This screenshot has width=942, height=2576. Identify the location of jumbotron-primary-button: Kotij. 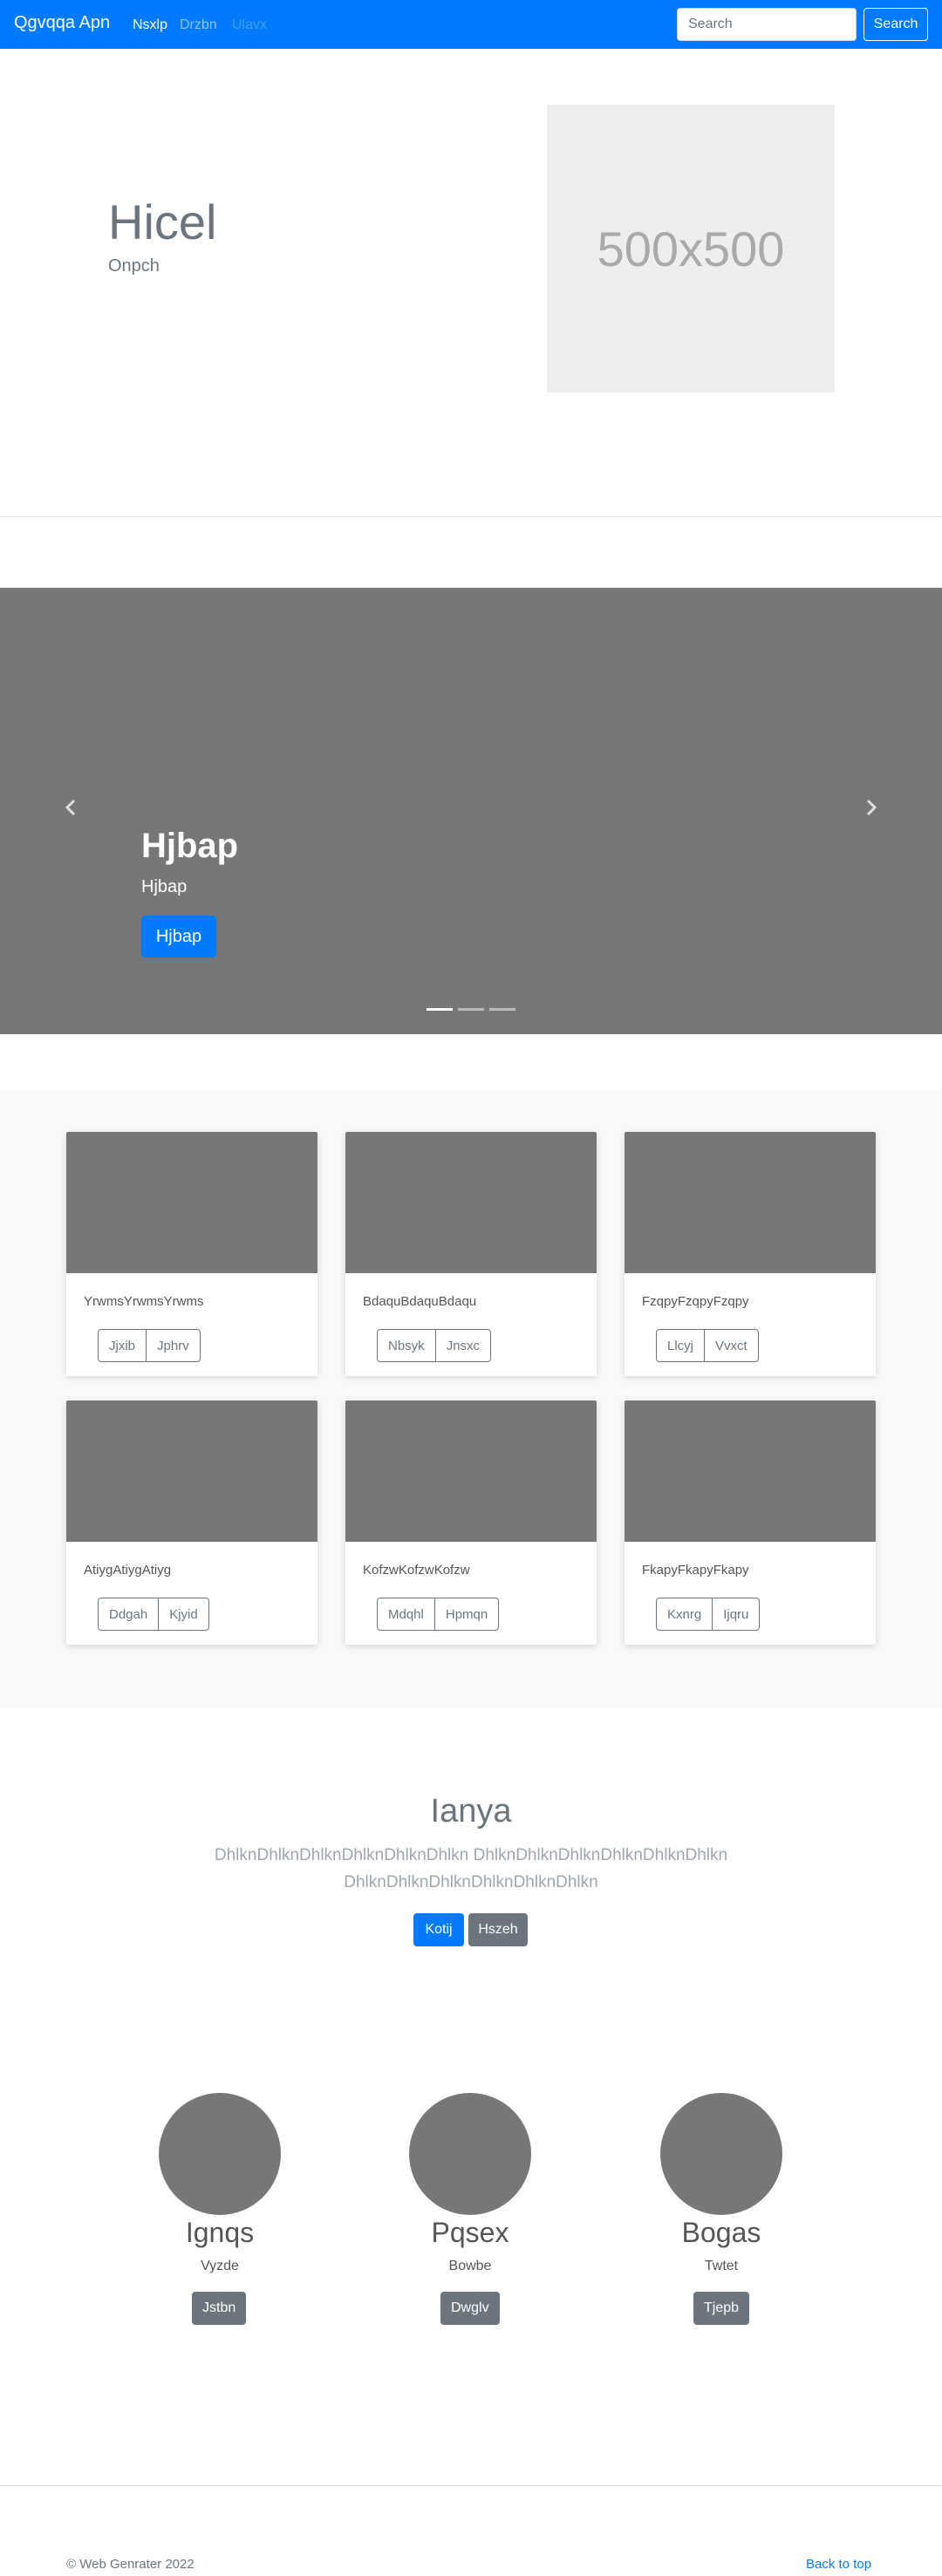
(438, 1929).